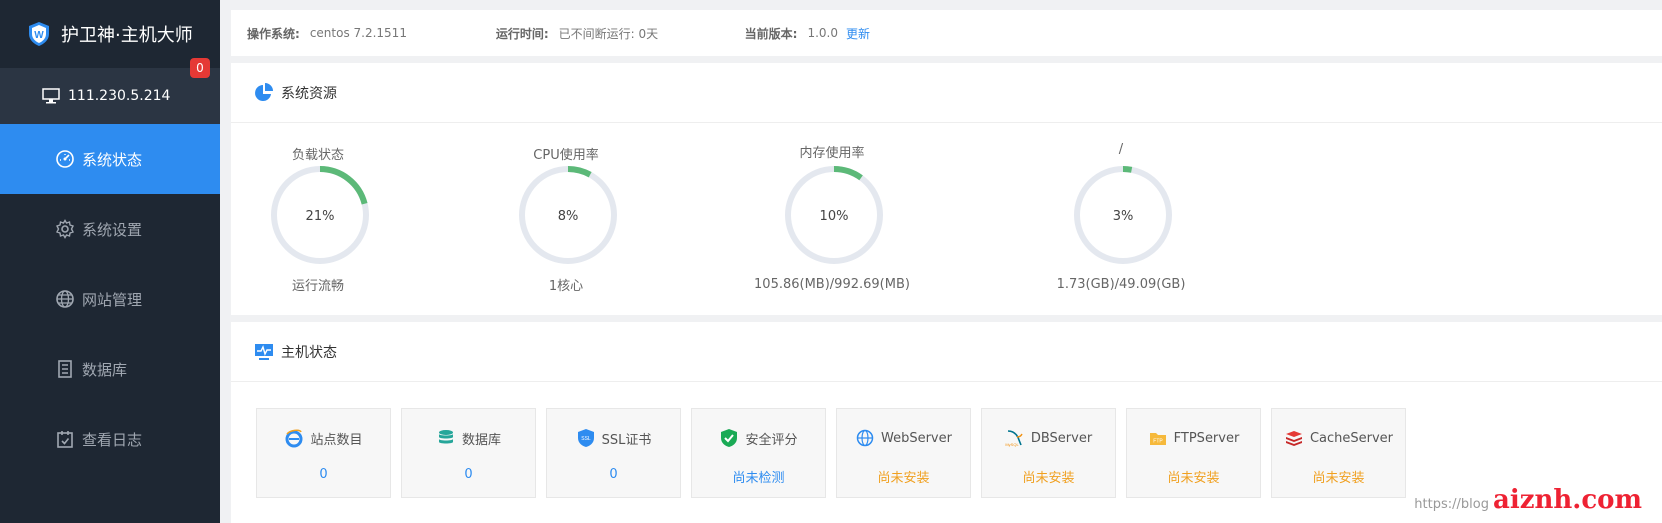 This screenshot has width=1662, height=523. I want to click on mysql-icon: MySQL, so click(1014, 438).